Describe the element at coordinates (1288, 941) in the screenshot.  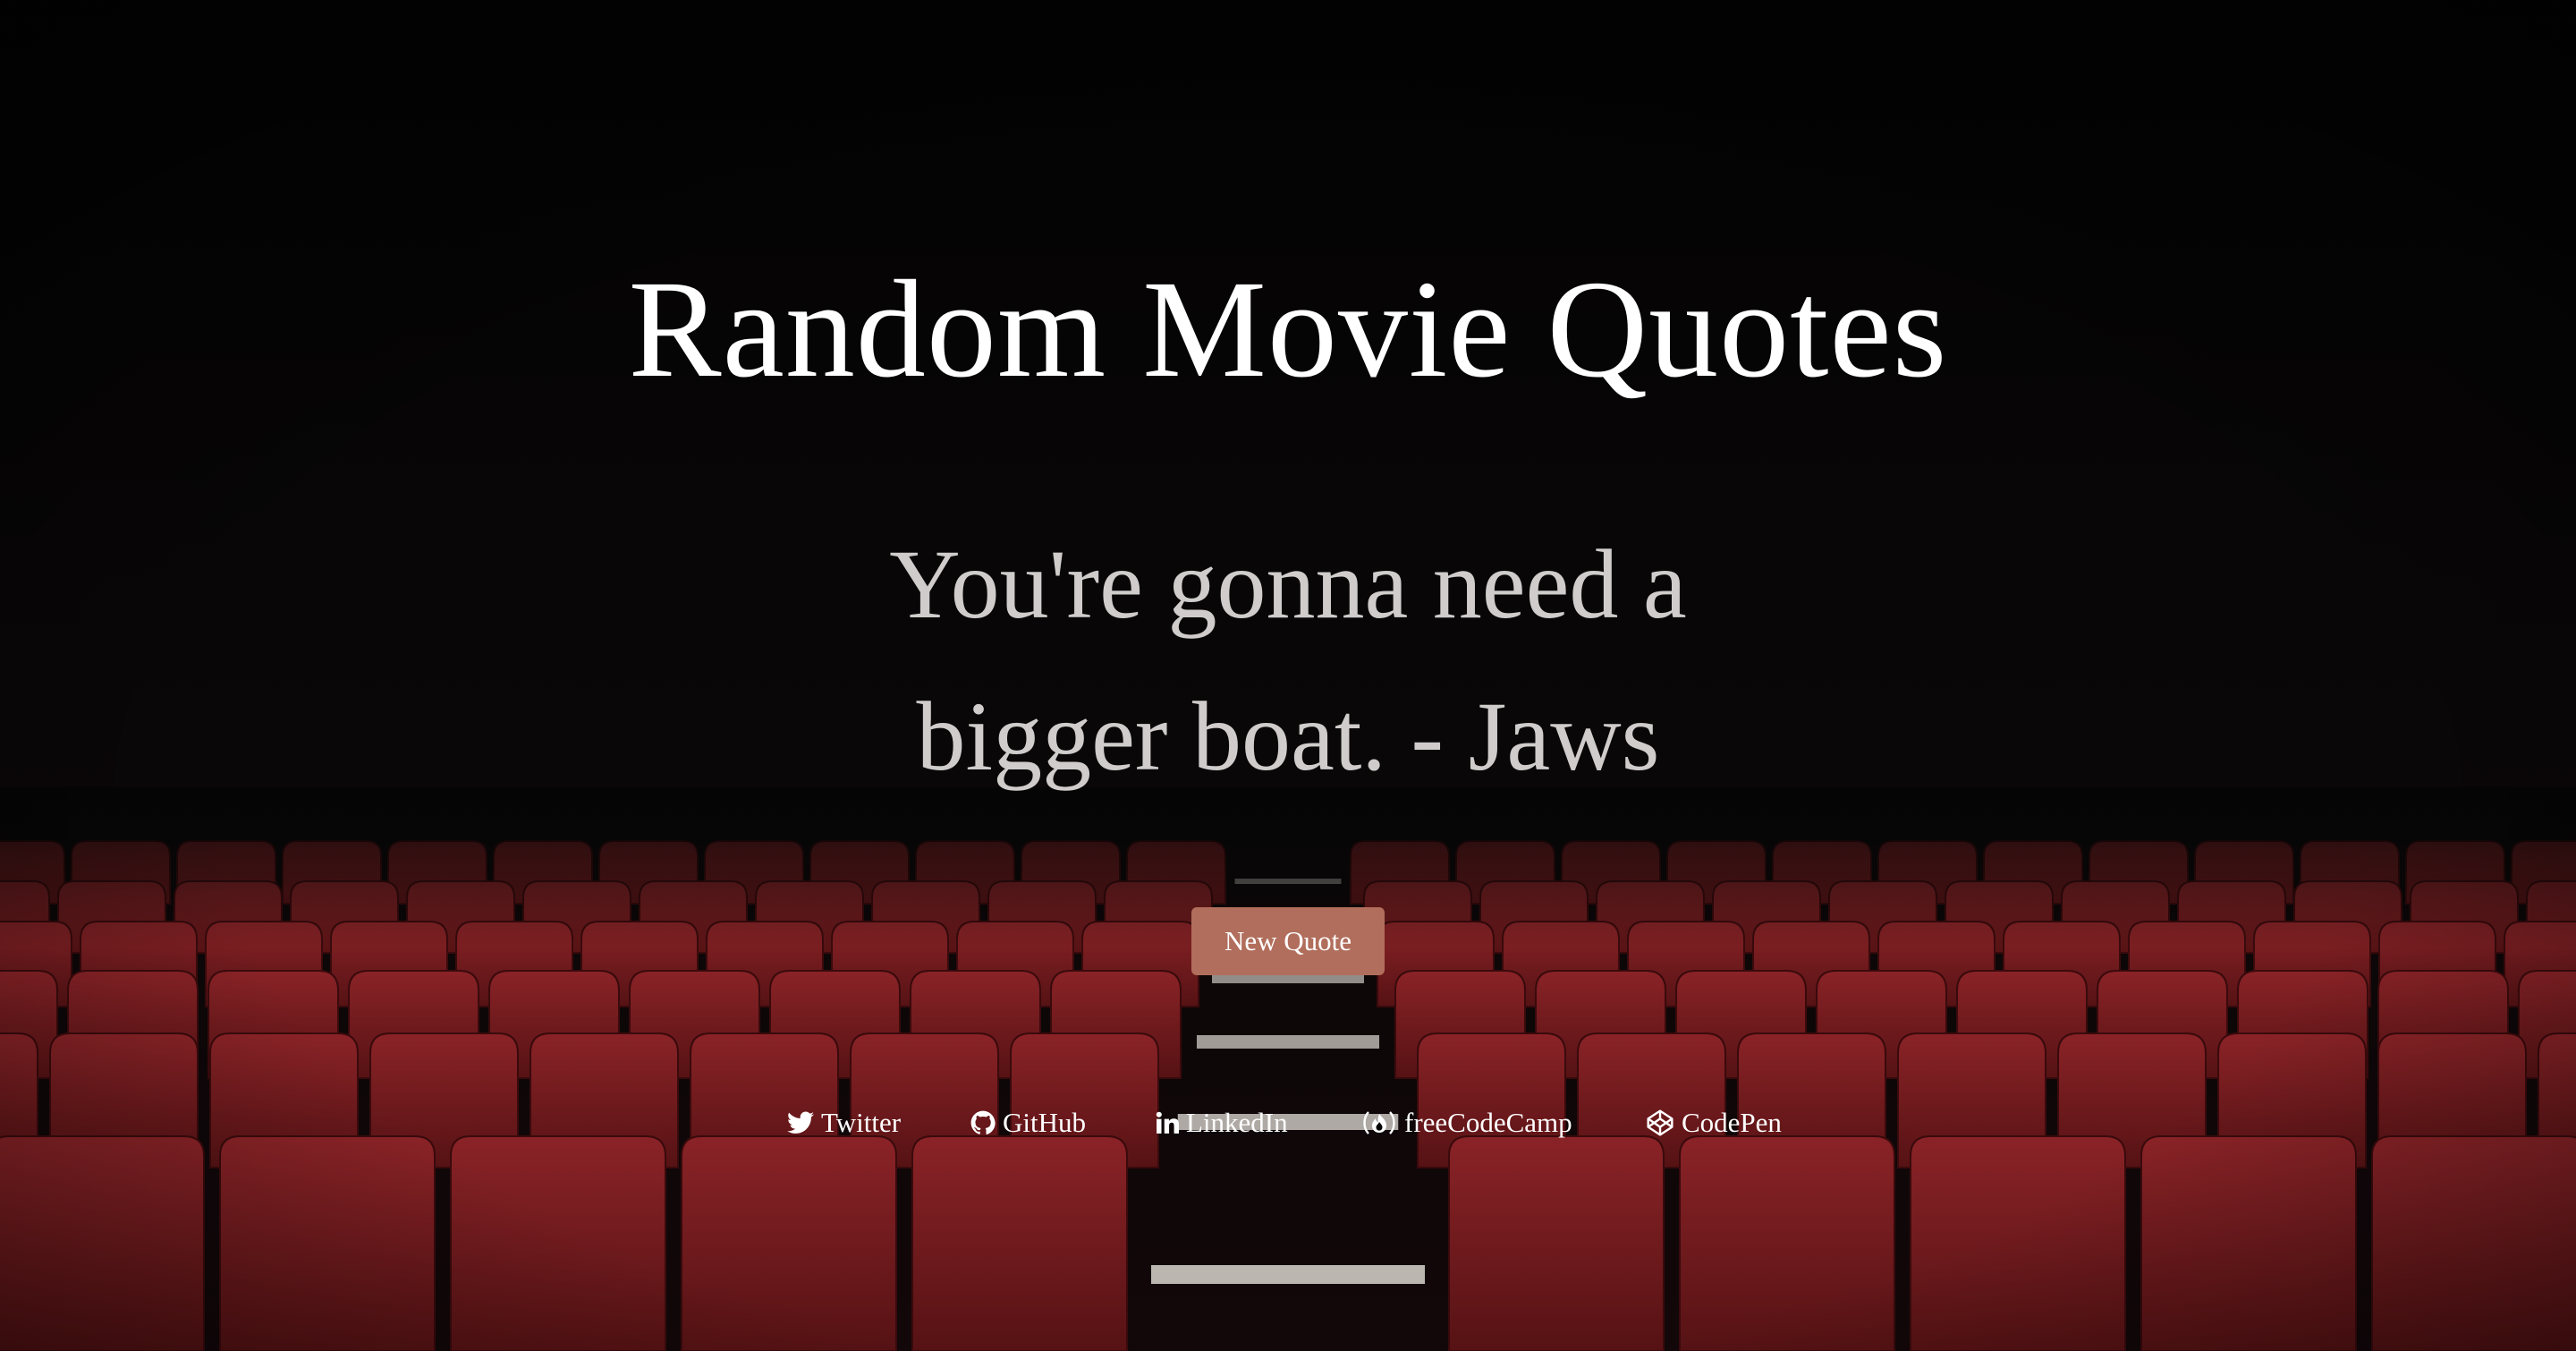
I see `new-quote-button: New Quote` at that location.